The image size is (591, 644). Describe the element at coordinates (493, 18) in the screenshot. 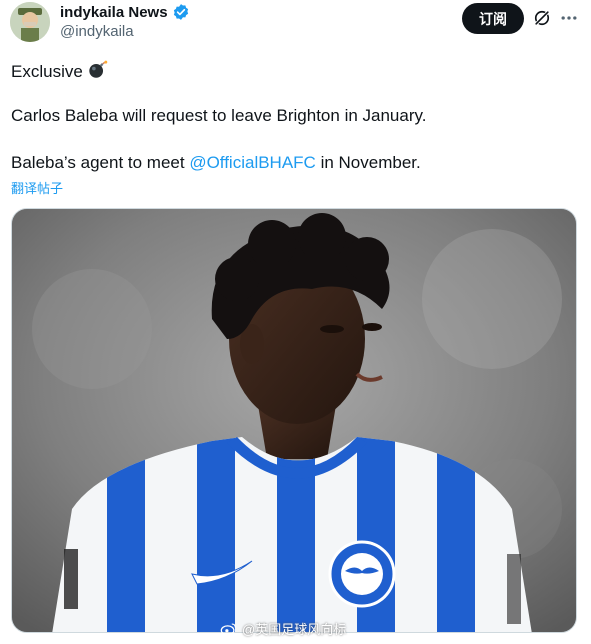

I see `subscribe-button: 订阅` at that location.